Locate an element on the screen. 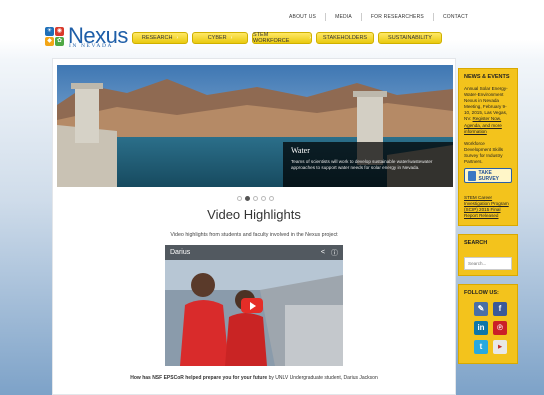 The width and height of the screenshot is (544, 395). share-icon: < is located at coordinates (323, 252).